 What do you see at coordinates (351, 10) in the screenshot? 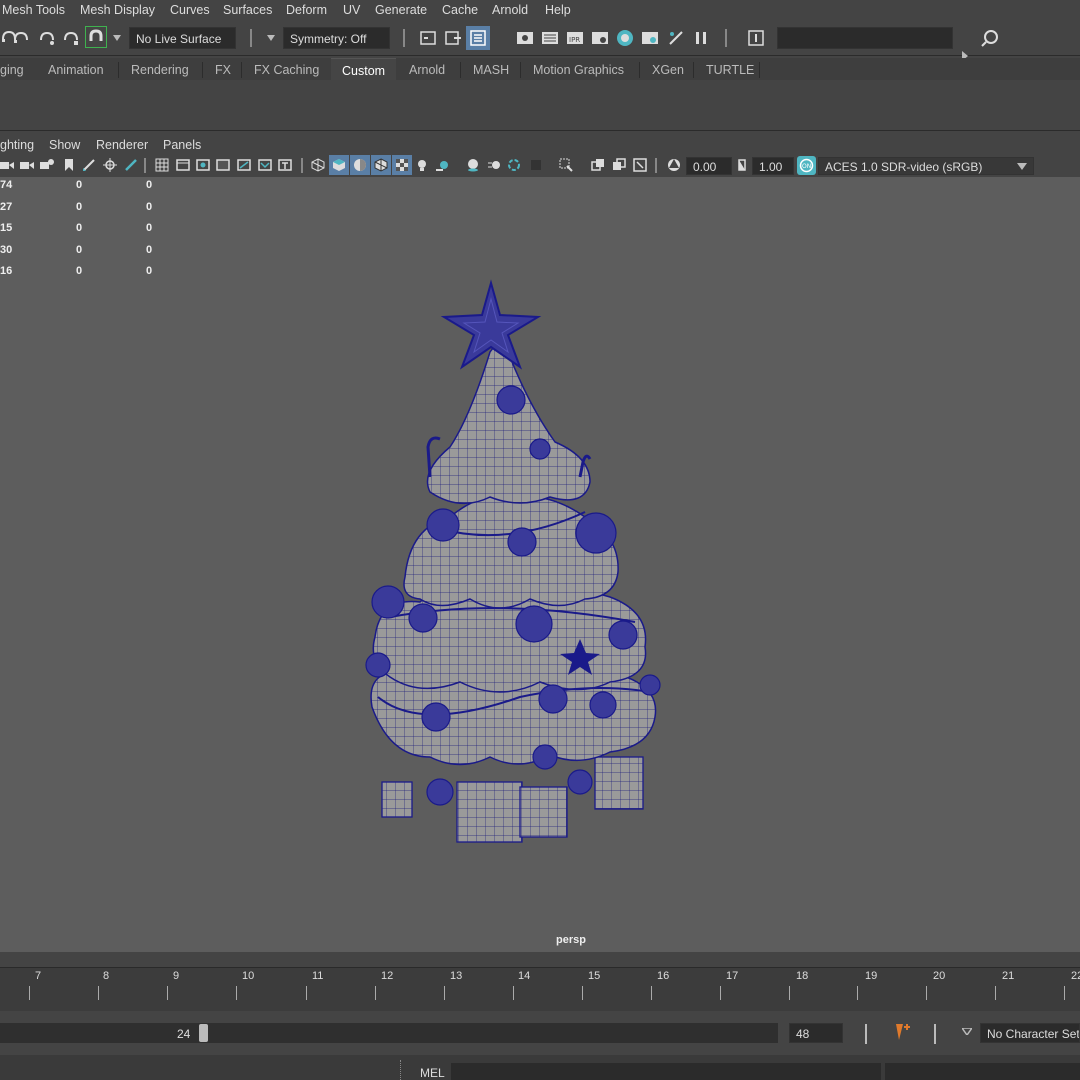
I see `menu-uv: UV` at bounding box center [351, 10].